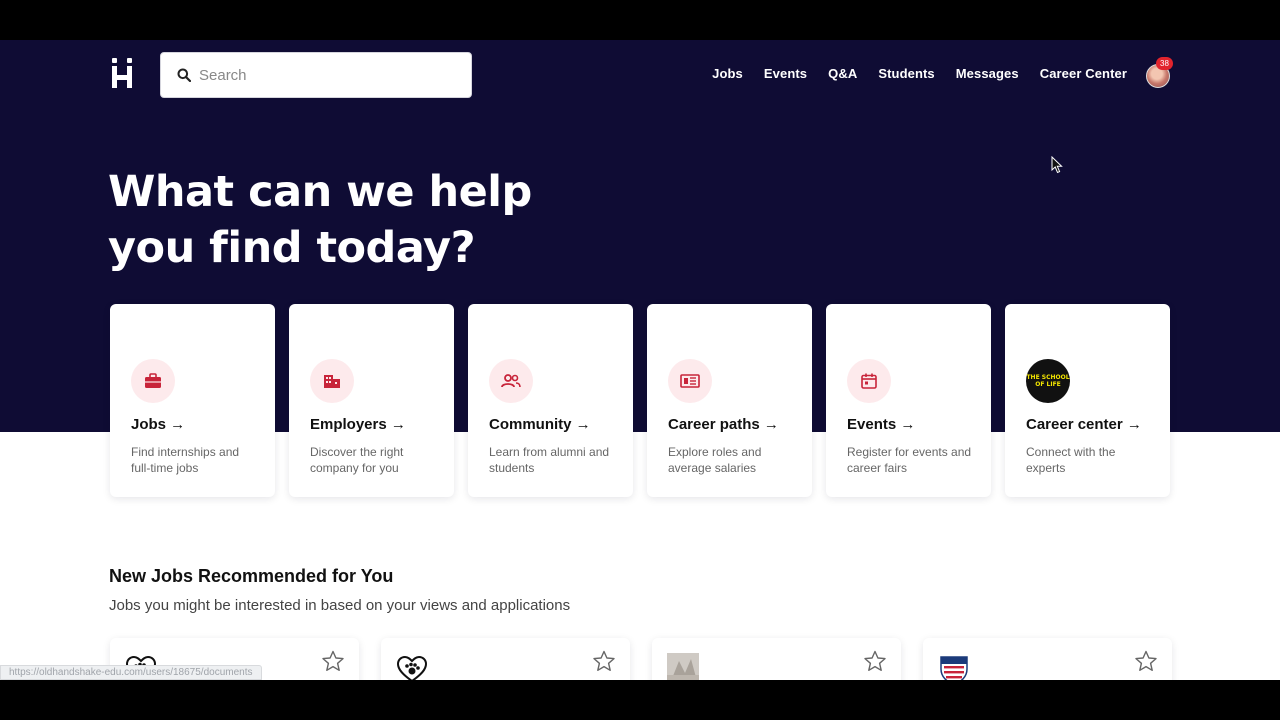 The image size is (1280, 720). I want to click on search-icon, so click(184, 75).